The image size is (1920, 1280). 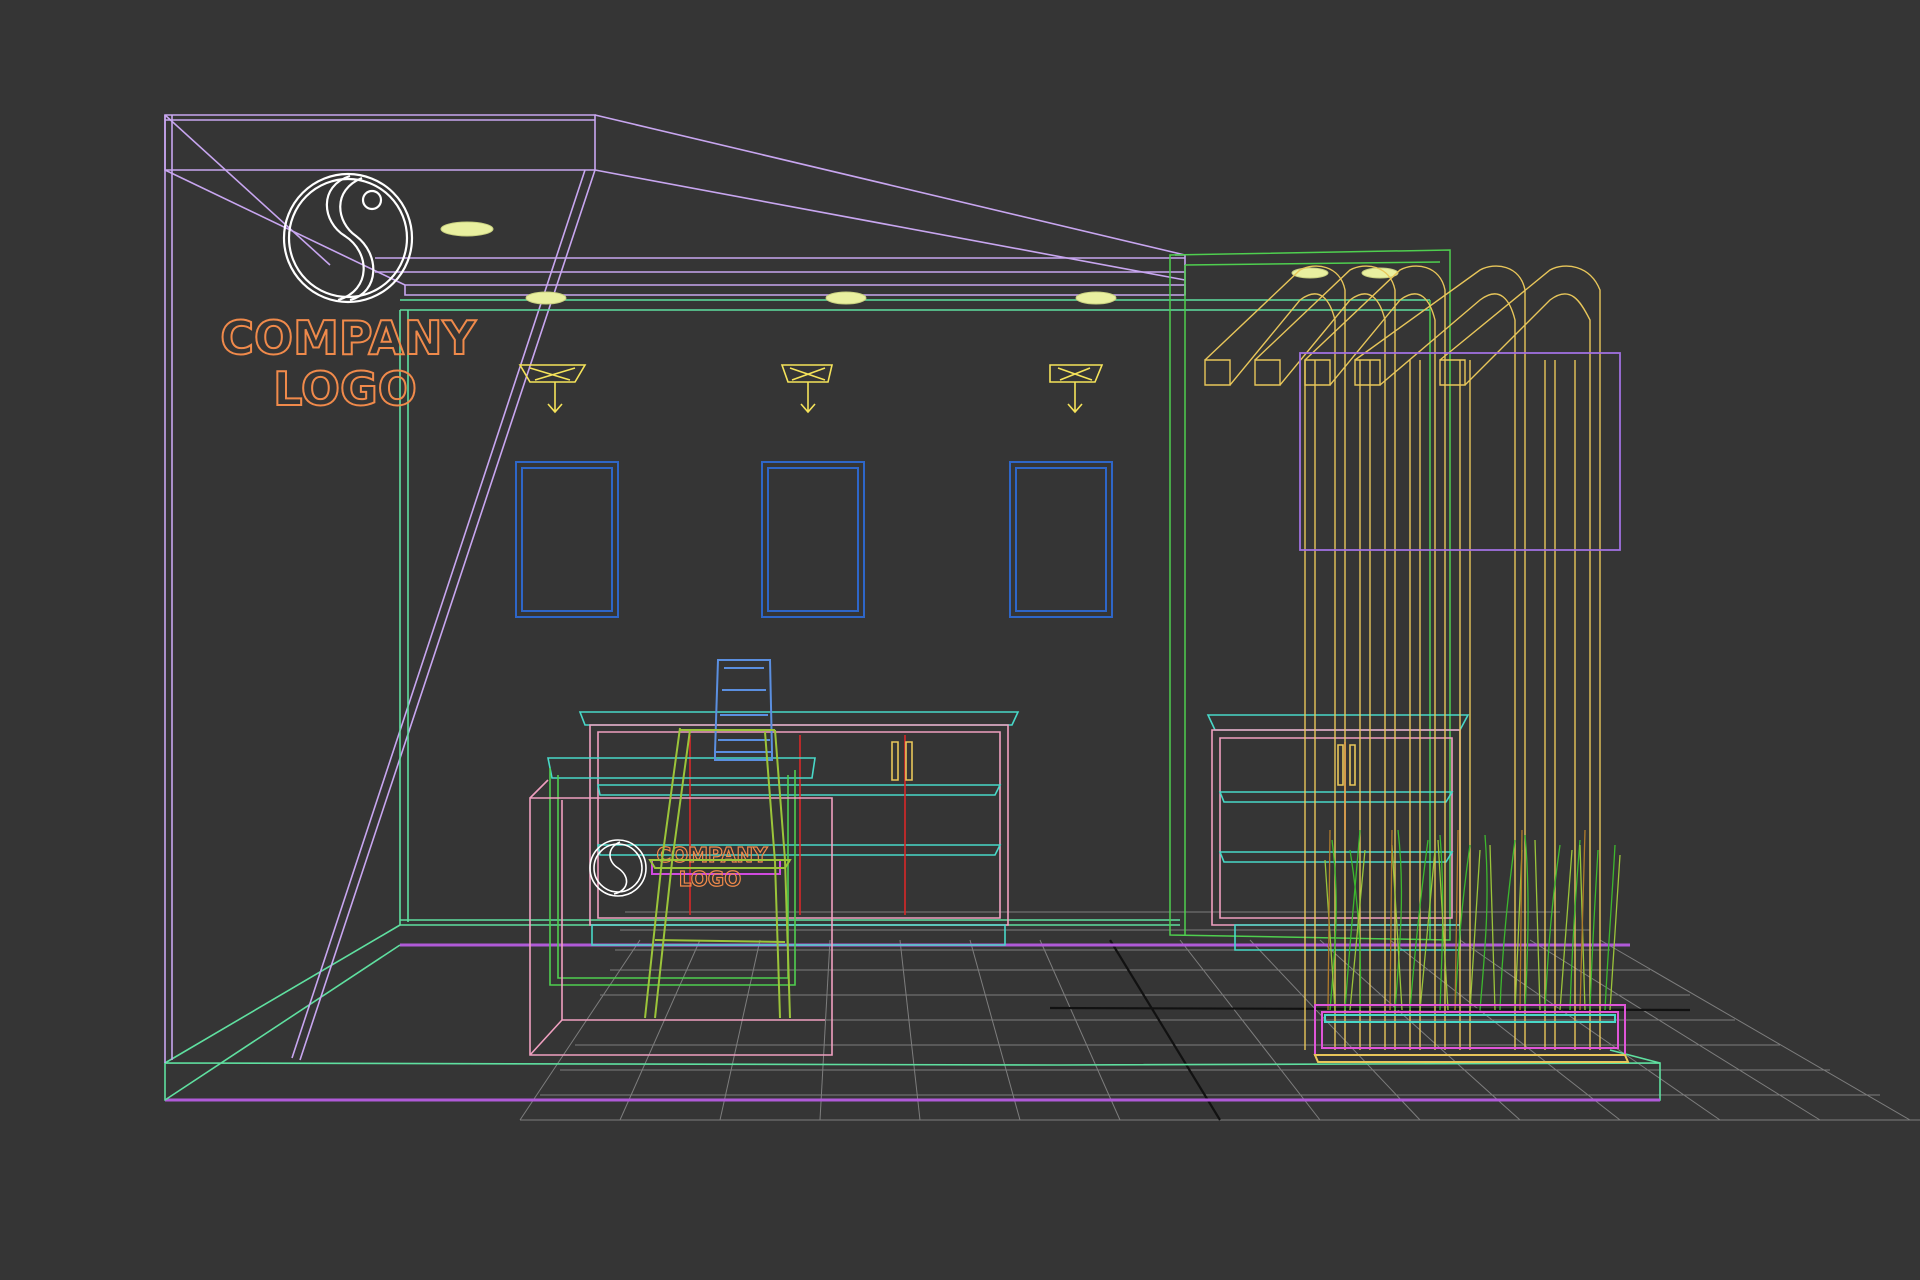 What do you see at coordinates (348, 338) in the screenshot?
I see `wall-sign-line1: COMPANY` at bounding box center [348, 338].